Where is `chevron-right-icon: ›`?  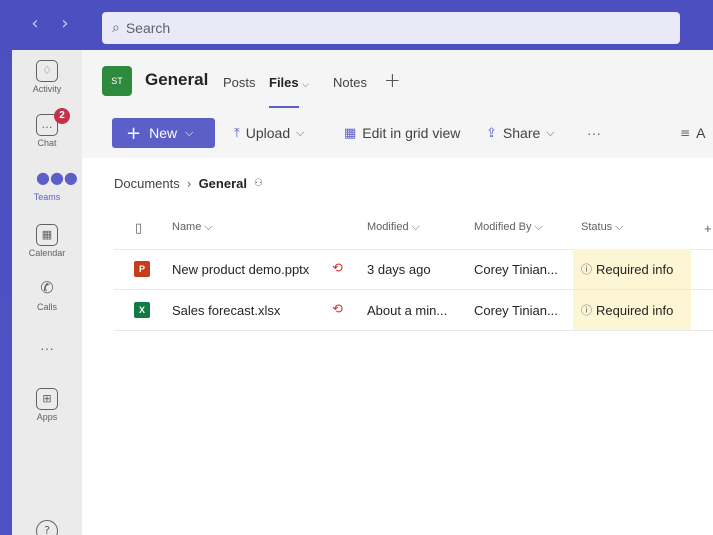
chevron-right-icon: › is located at coordinates (189, 183).